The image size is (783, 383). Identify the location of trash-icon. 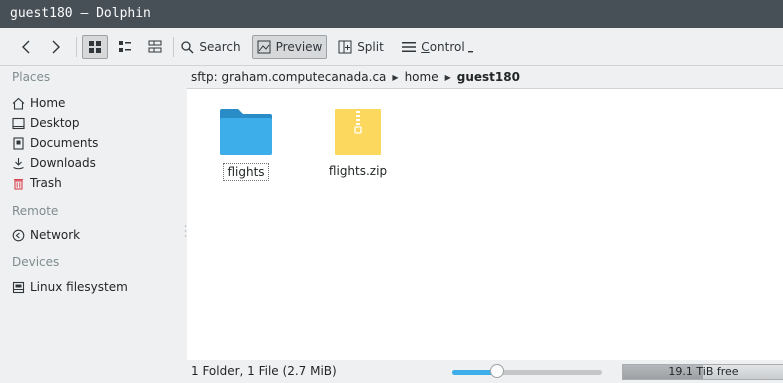
(18, 184).